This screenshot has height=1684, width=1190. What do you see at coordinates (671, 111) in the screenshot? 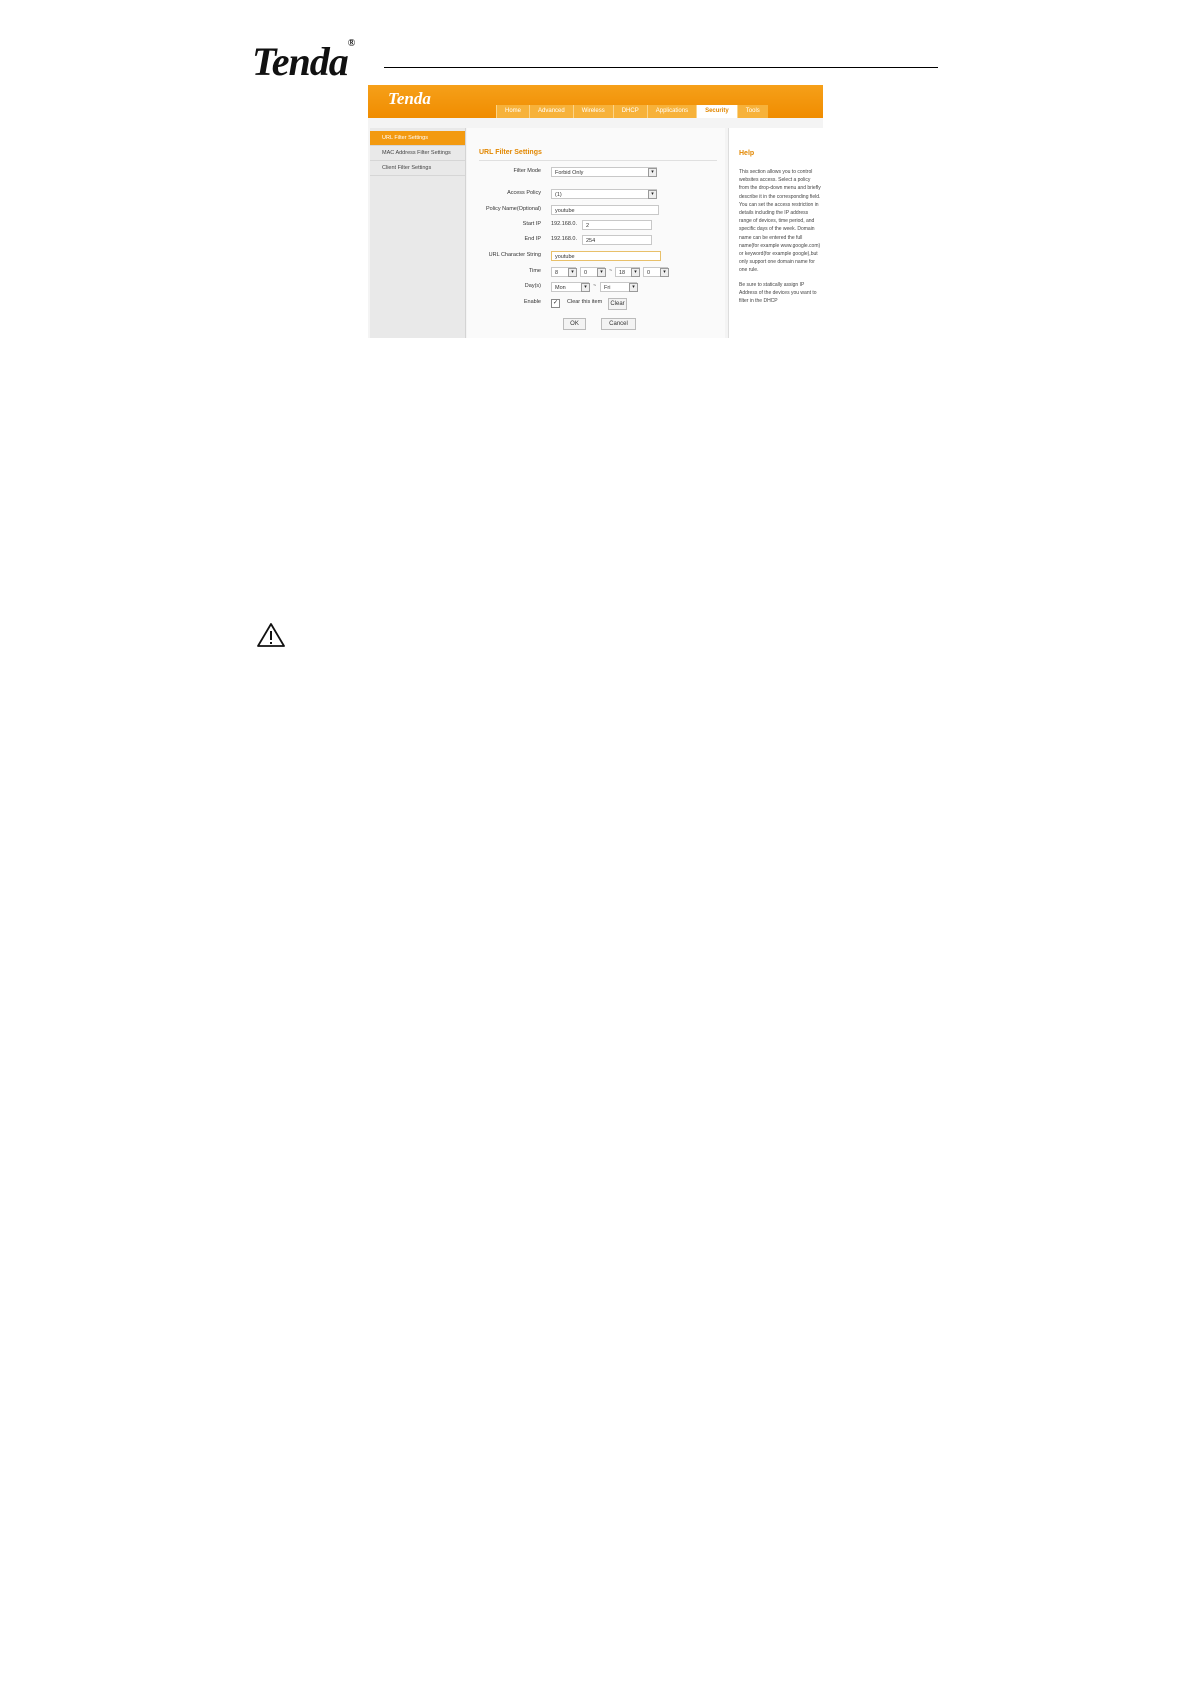
I see `tab-applications: Applications` at bounding box center [671, 111].